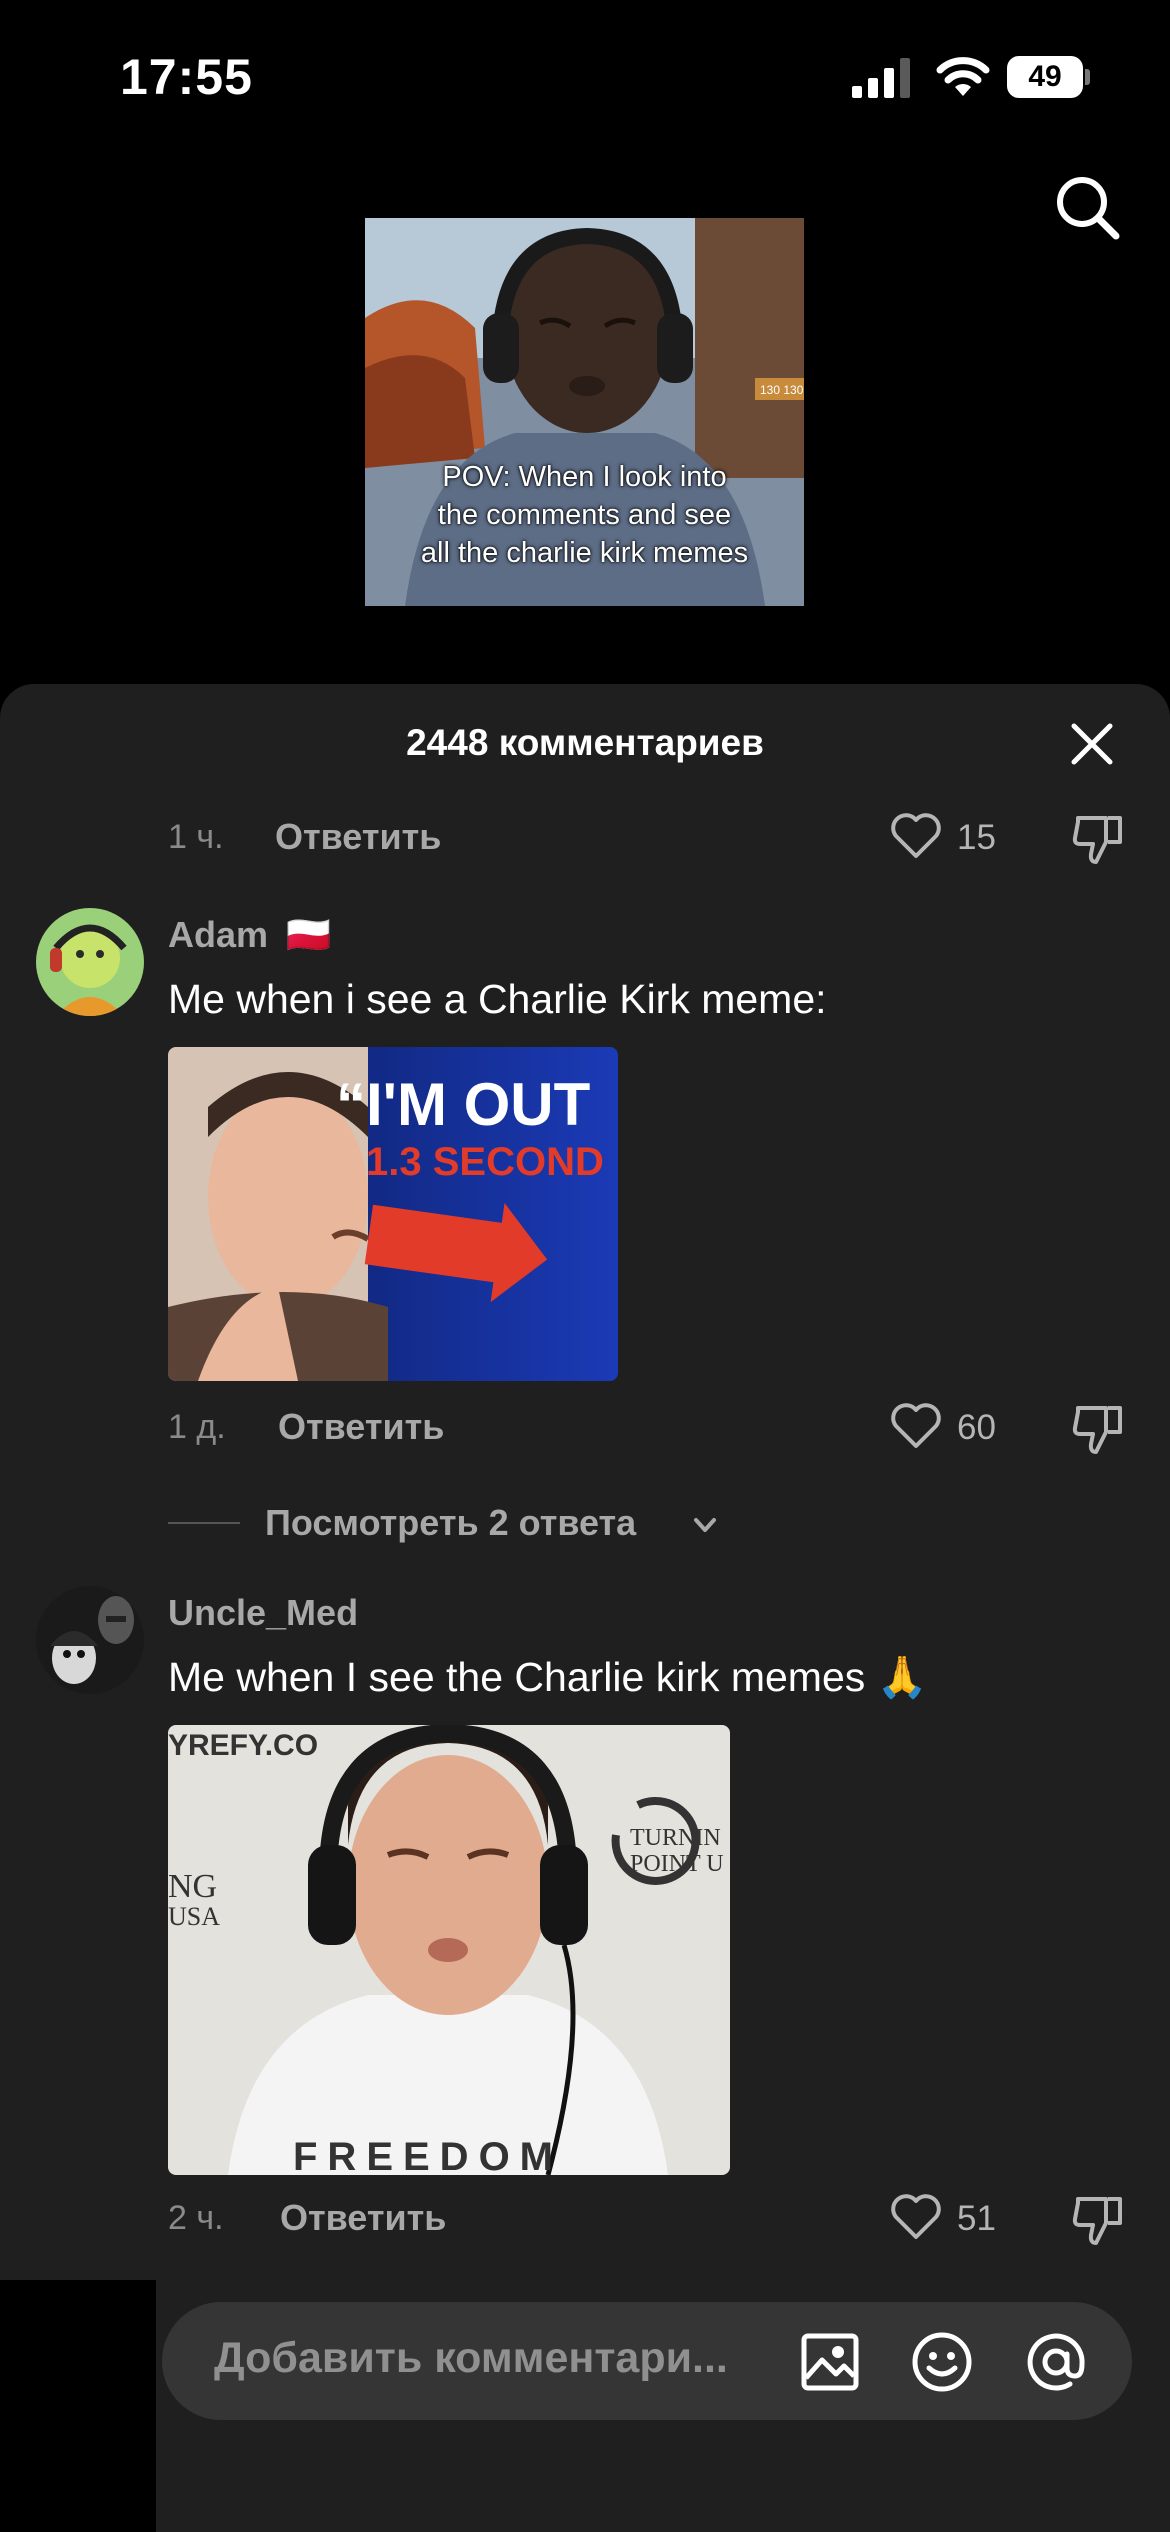 The width and height of the screenshot is (1170, 2532). What do you see at coordinates (881, 78) in the screenshot?
I see `signal-icon` at bounding box center [881, 78].